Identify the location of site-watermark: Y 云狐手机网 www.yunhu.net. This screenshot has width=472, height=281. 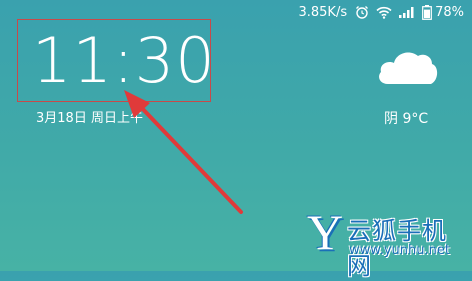
(387, 242).